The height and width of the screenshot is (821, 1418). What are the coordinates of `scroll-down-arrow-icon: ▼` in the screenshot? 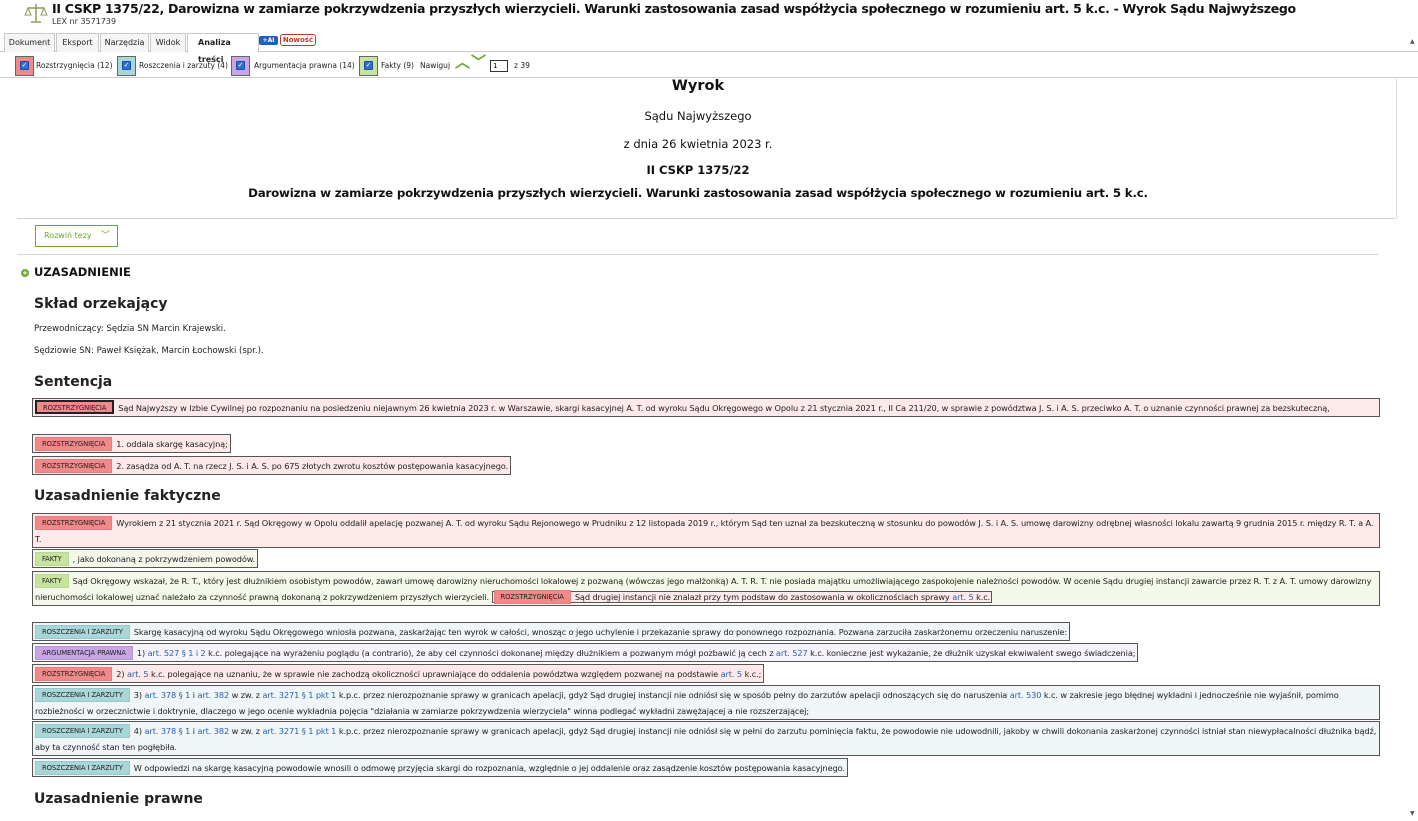 It's located at (1412, 813).